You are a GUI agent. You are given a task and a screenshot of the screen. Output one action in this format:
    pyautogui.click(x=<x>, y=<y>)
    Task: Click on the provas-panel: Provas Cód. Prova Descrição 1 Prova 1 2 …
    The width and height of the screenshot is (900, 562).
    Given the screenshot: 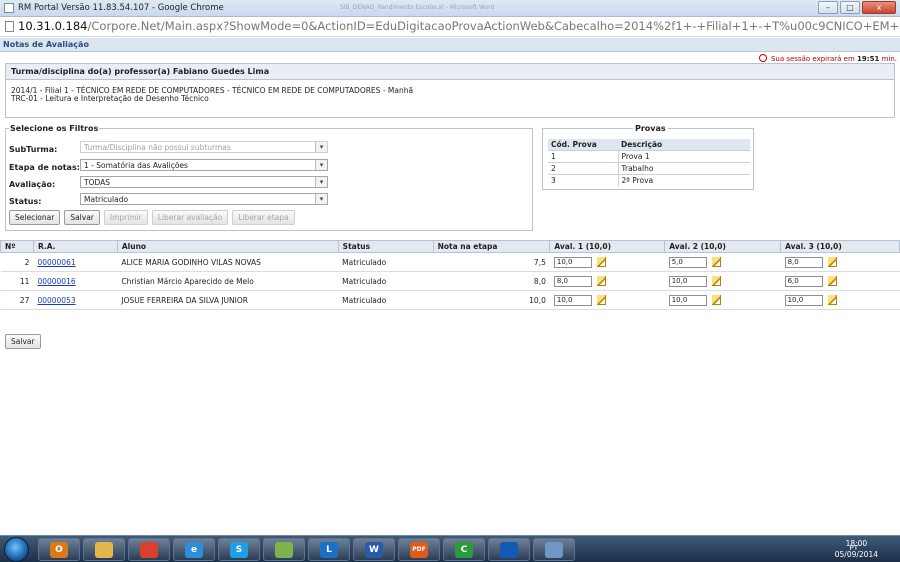 What is the action you would take?
    pyautogui.click(x=648, y=157)
    